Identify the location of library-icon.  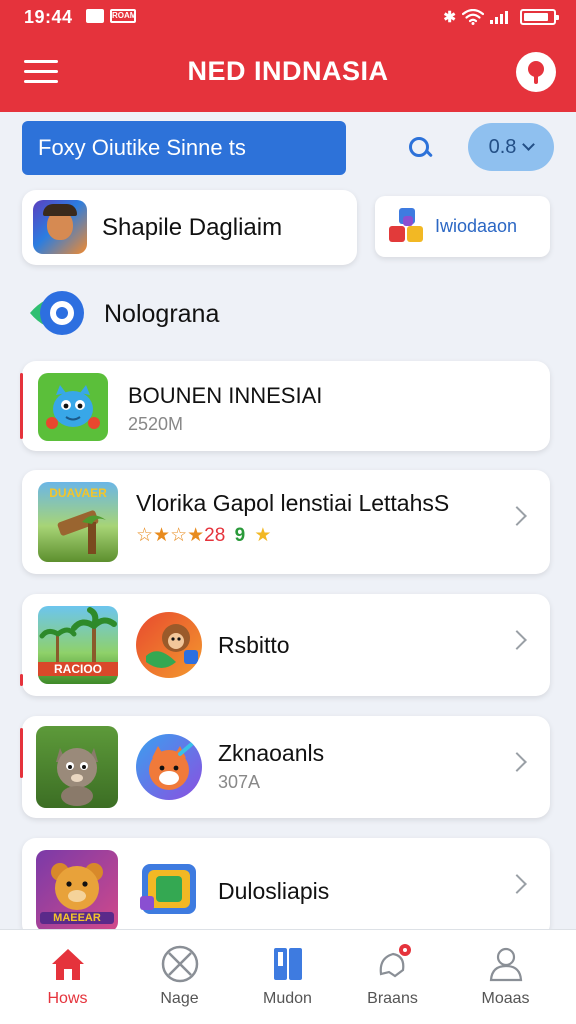
(288, 964).